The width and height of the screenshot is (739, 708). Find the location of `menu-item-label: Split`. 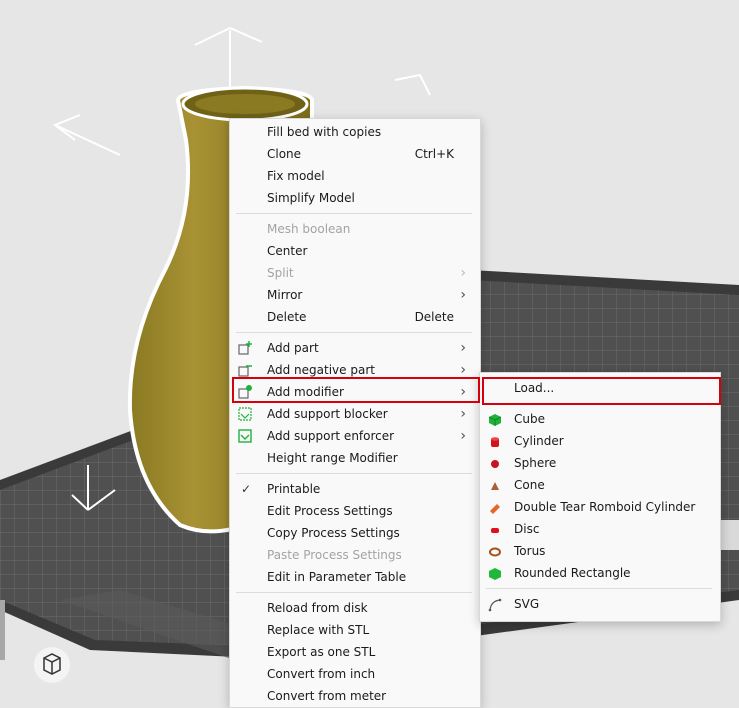

menu-item-label: Split is located at coordinates (280, 273).